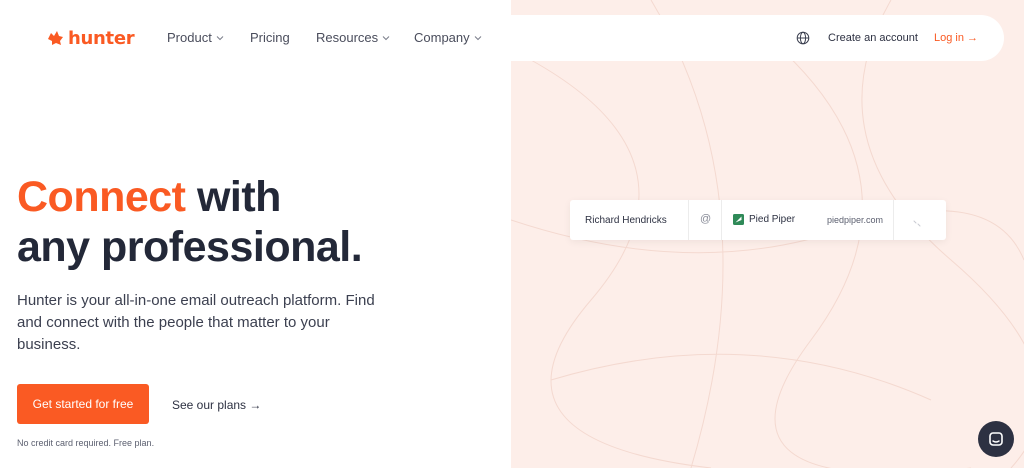 This screenshot has width=1024, height=468. What do you see at coordinates (190, 247) in the screenshot?
I see `hero-title-line2: any professional.` at bounding box center [190, 247].